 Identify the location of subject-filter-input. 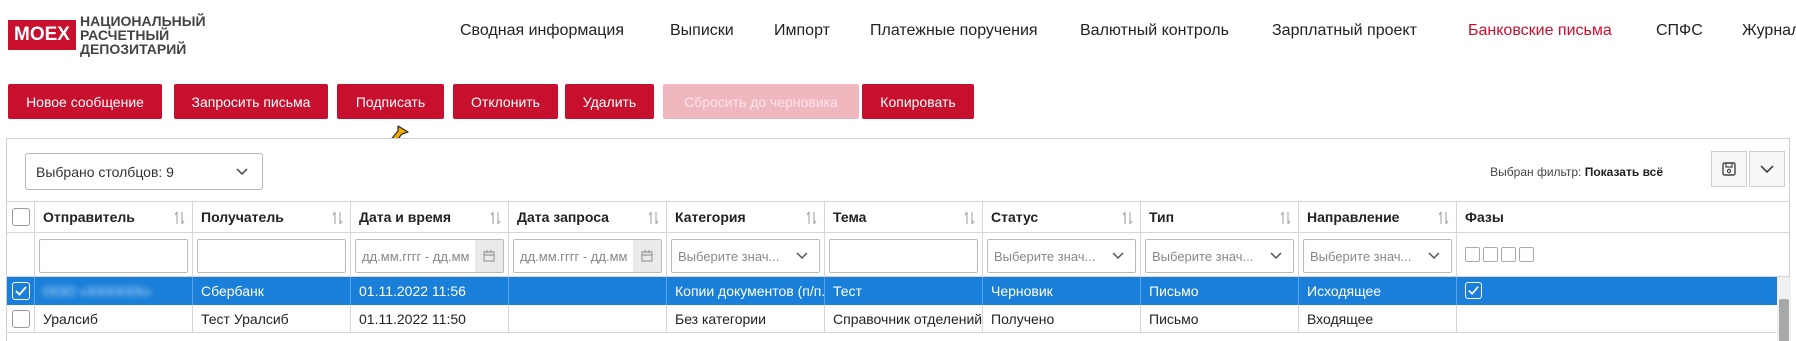
(903, 256).